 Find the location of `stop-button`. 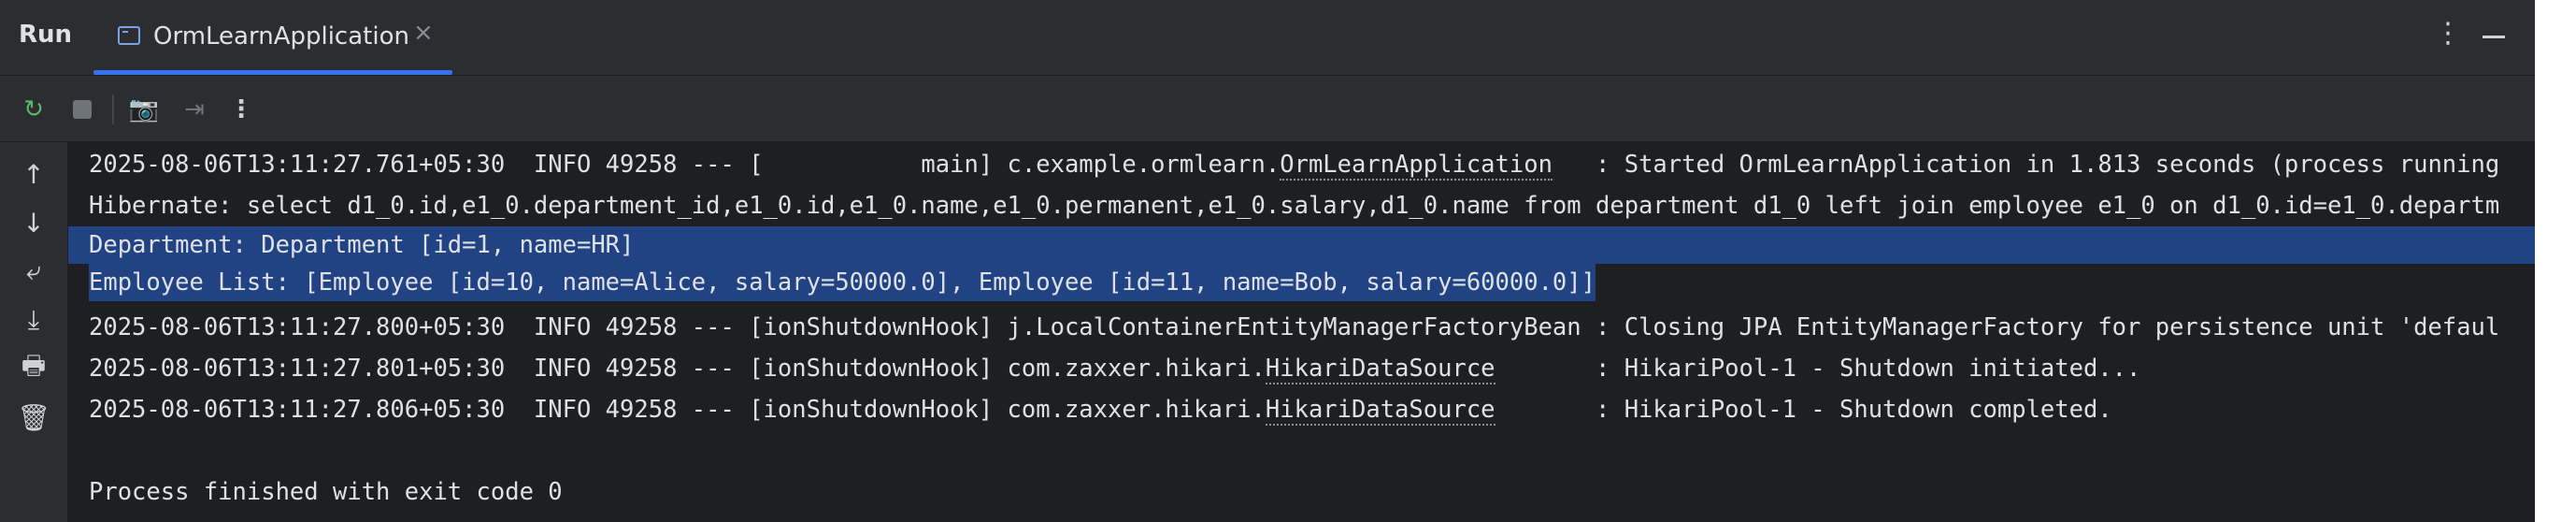

stop-button is located at coordinates (82, 109).